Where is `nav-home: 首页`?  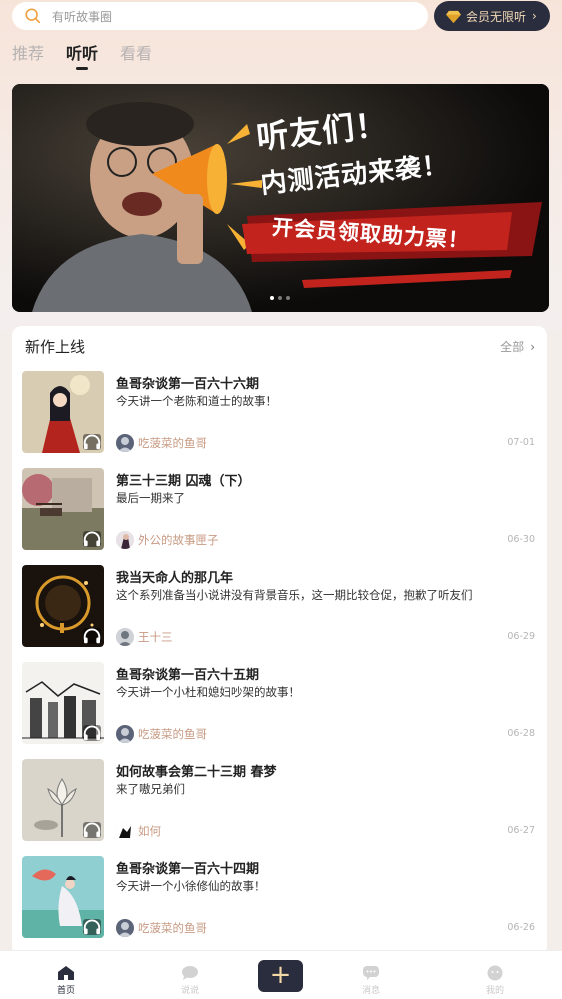
nav-home: 首页 is located at coordinates (66, 980).